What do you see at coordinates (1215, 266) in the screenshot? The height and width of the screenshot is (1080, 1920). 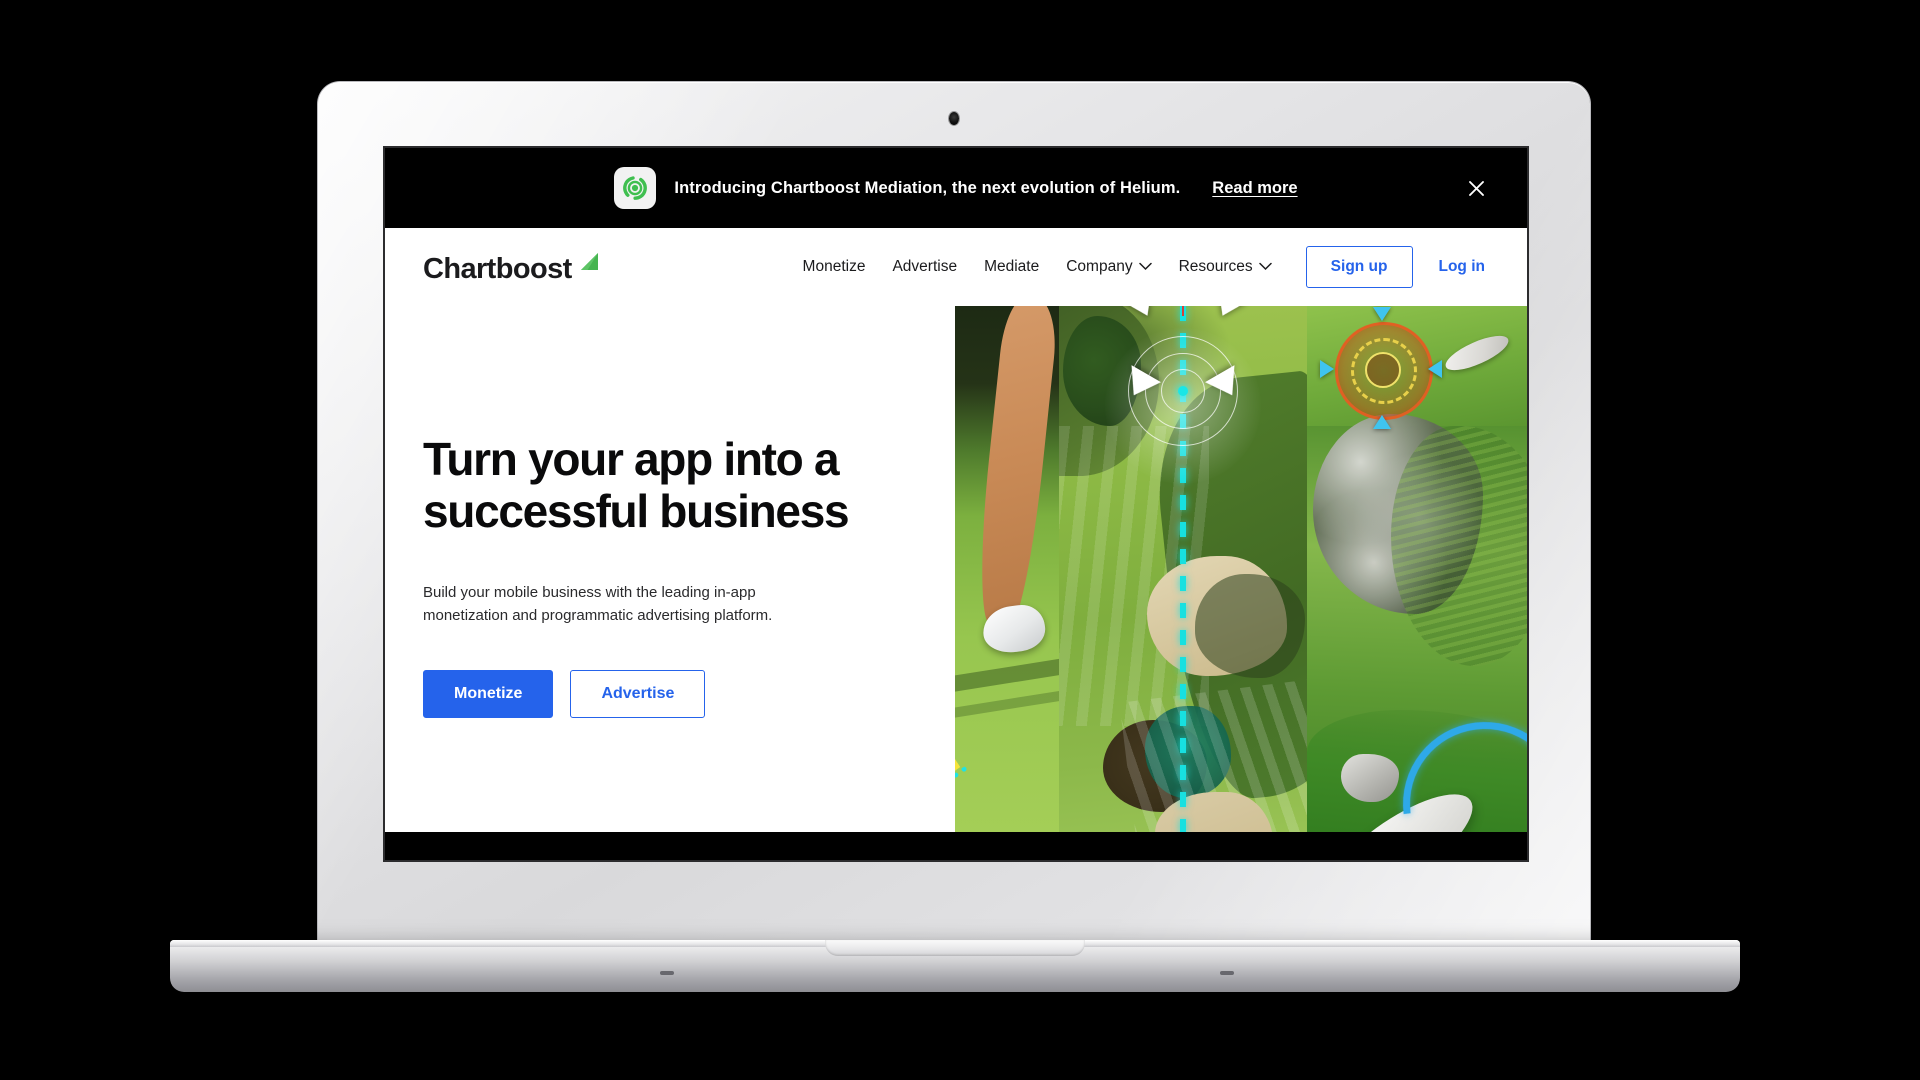 I see `nav-item-resources-label: Resources` at bounding box center [1215, 266].